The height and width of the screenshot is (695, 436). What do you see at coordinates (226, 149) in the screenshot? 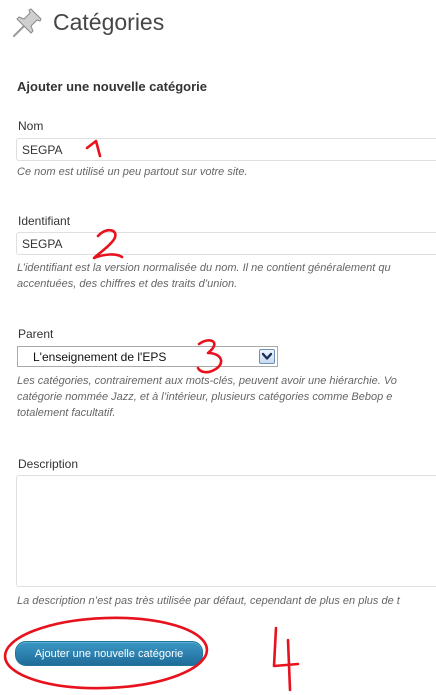
I see `name-input` at bounding box center [226, 149].